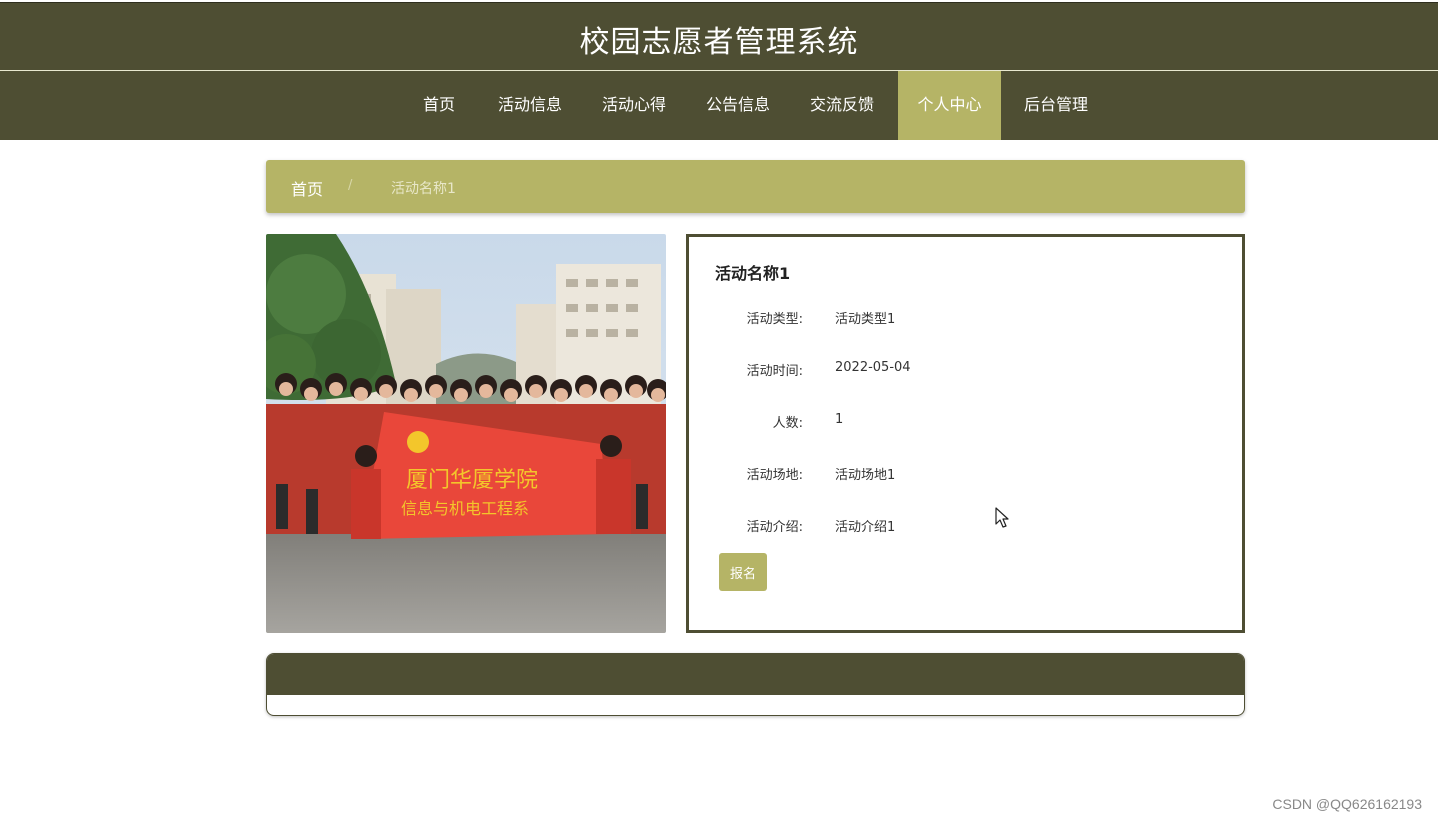 This screenshot has width=1438, height=820. Describe the element at coordinates (755, 674) in the screenshot. I see `comments-panel-header` at that location.